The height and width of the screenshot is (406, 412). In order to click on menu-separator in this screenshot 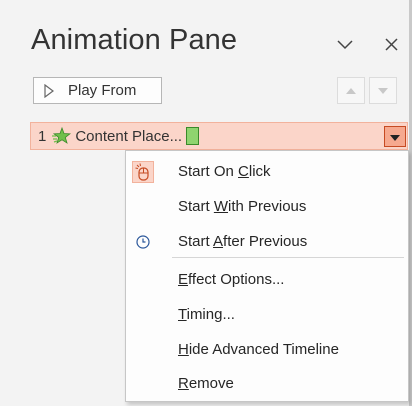, I will do `click(288, 257)`.